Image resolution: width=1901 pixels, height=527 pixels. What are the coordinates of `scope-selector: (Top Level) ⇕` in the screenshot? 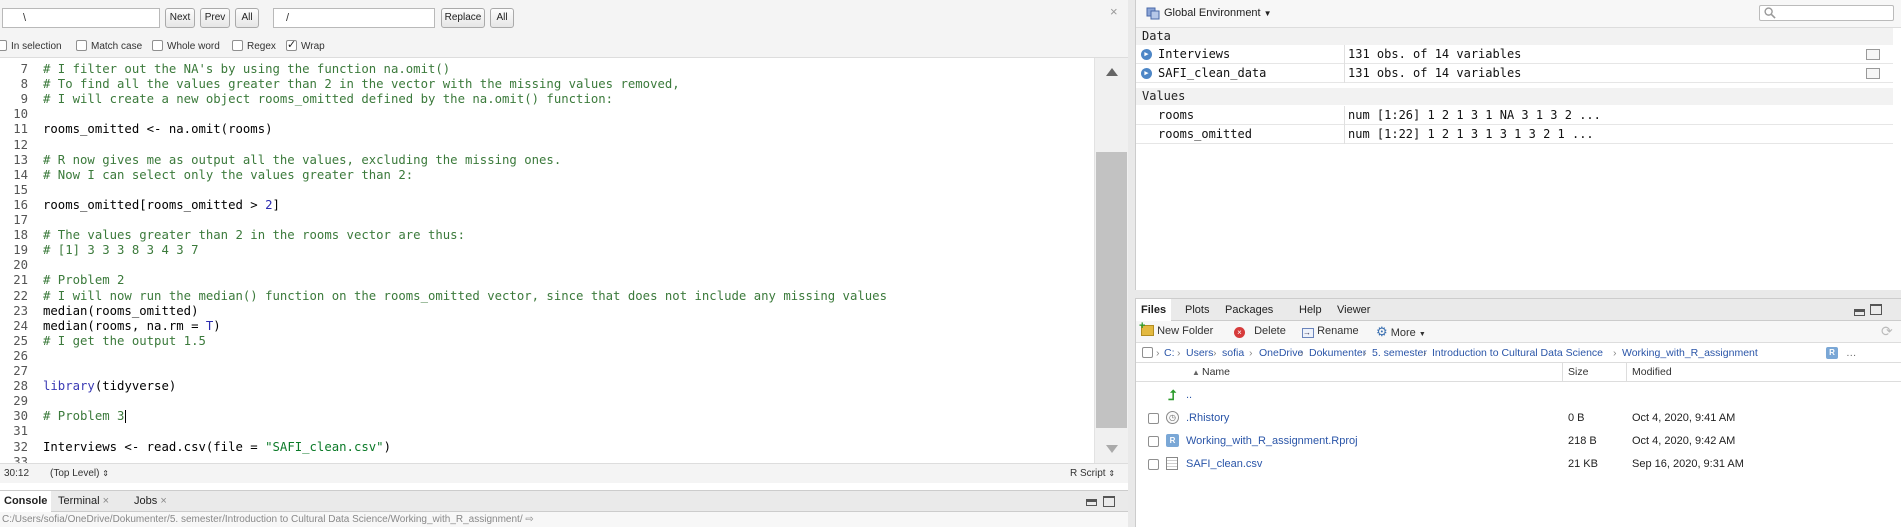 It's located at (79, 473).